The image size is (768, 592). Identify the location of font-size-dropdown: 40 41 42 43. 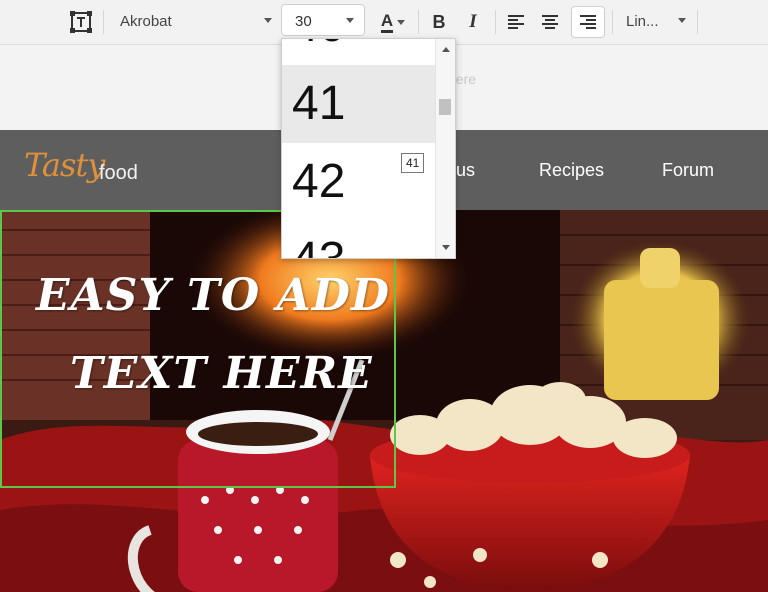
(368, 148).